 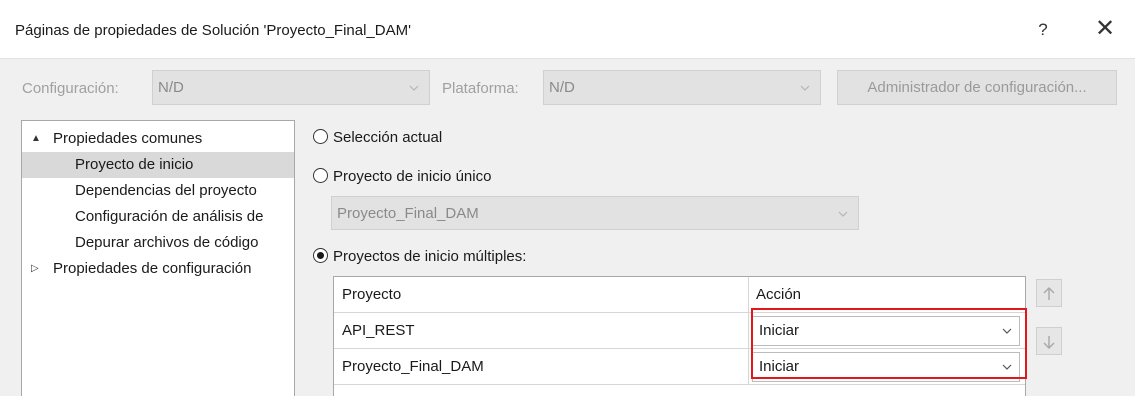 I want to click on radio-seleccion-actual: Selección actual, so click(x=377, y=138).